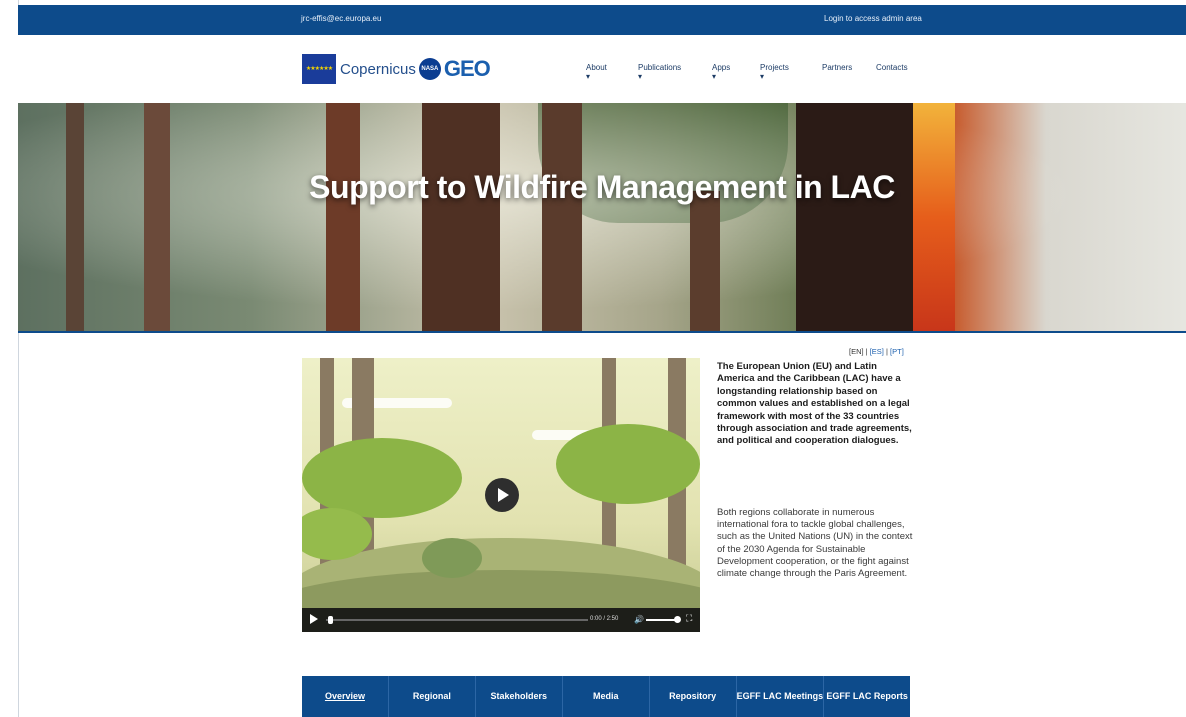 The height and width of the screenshot is (717, 1186). I want to click on seek-bar, so click(457, 620).